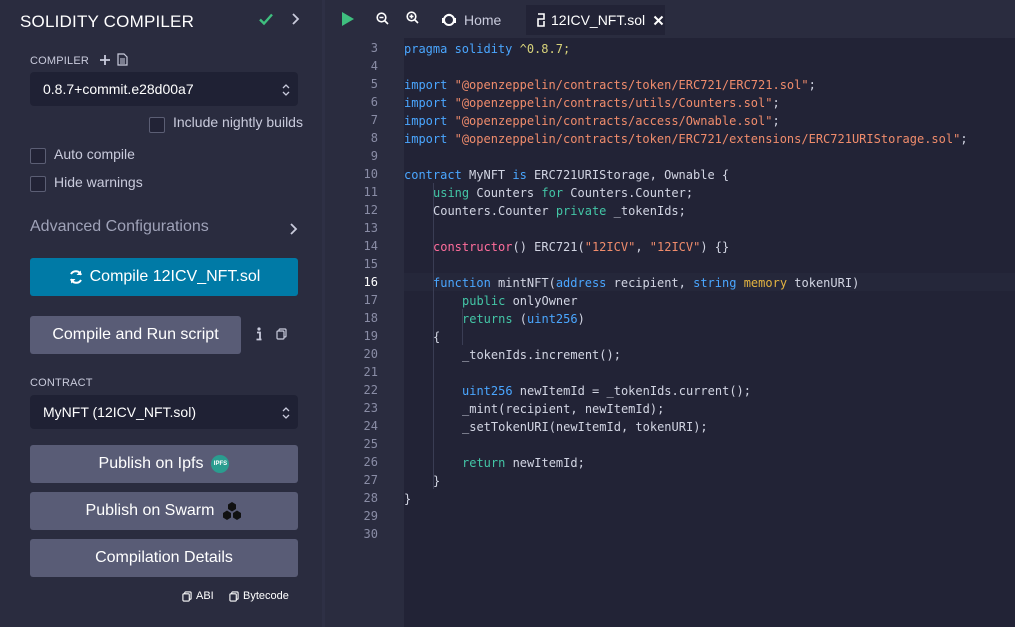 The width and height of the screenshot is (1015, 627). I want to click on code-token: () ERC721(, so click(548, 247).